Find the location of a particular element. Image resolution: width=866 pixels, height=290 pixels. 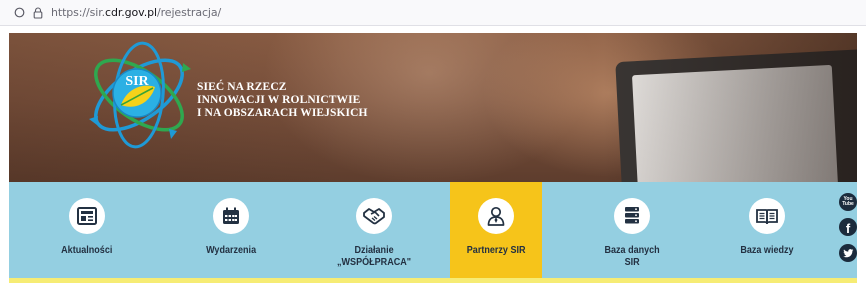

nav-label-aktualnosci: Aktualności is located at coordinates (87, 250).